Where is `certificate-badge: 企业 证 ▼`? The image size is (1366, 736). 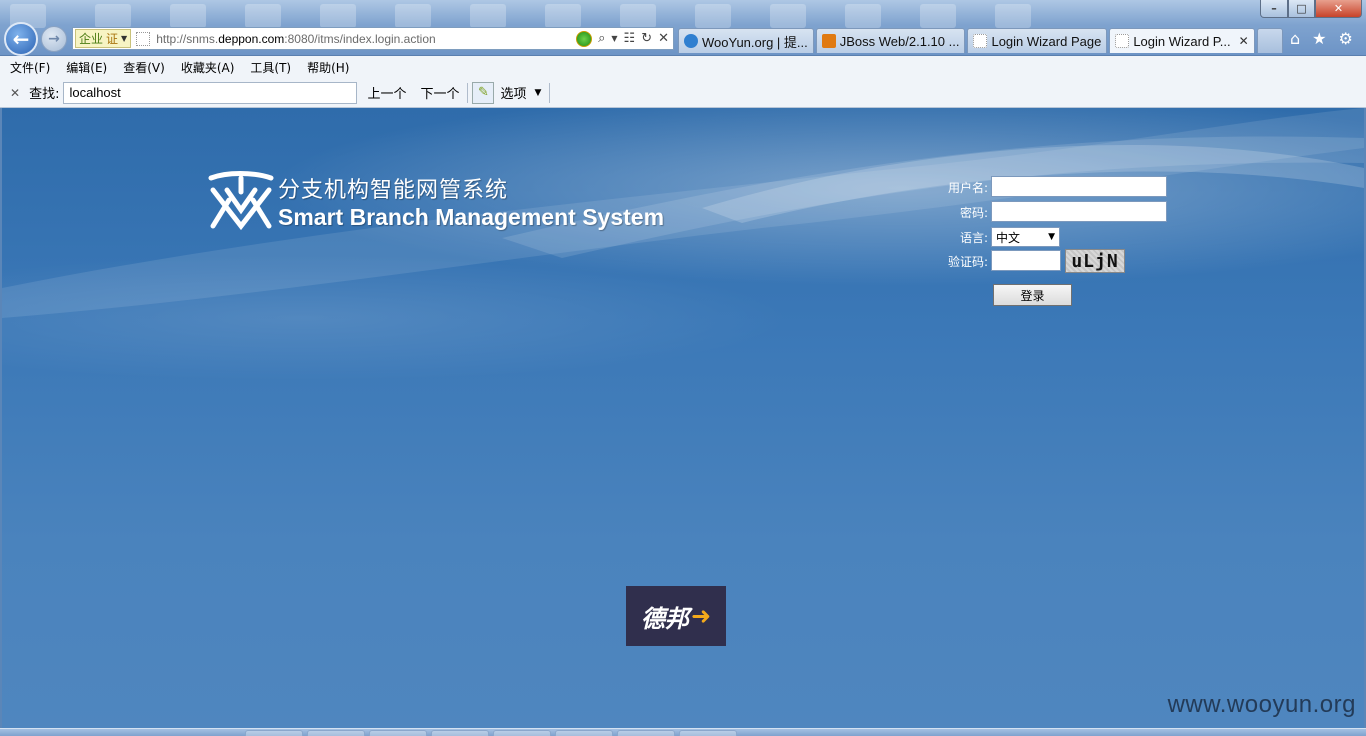
certificate-badge: 企业 证 ▼ is located at coordinates (103, 38).